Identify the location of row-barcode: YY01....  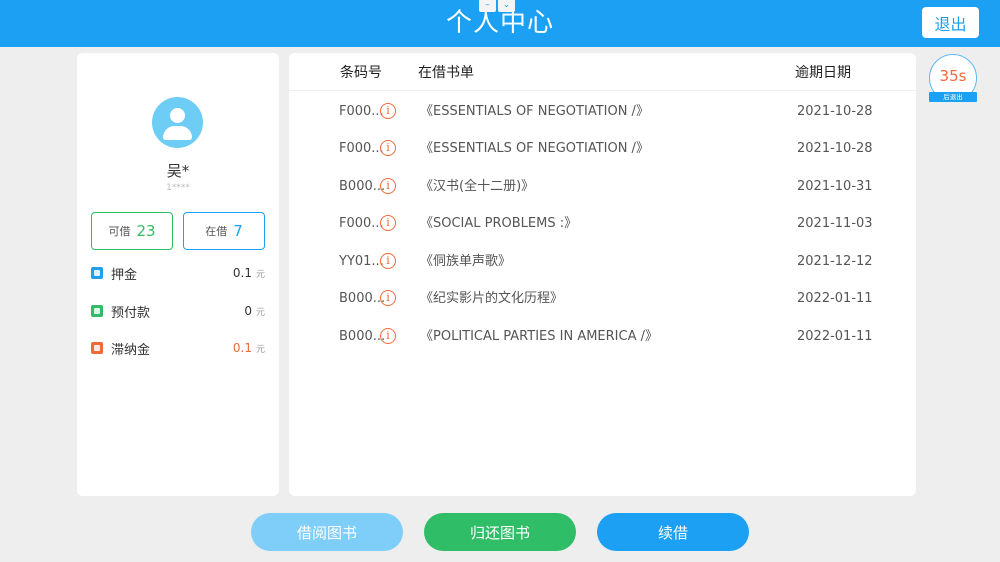
(361, 261).